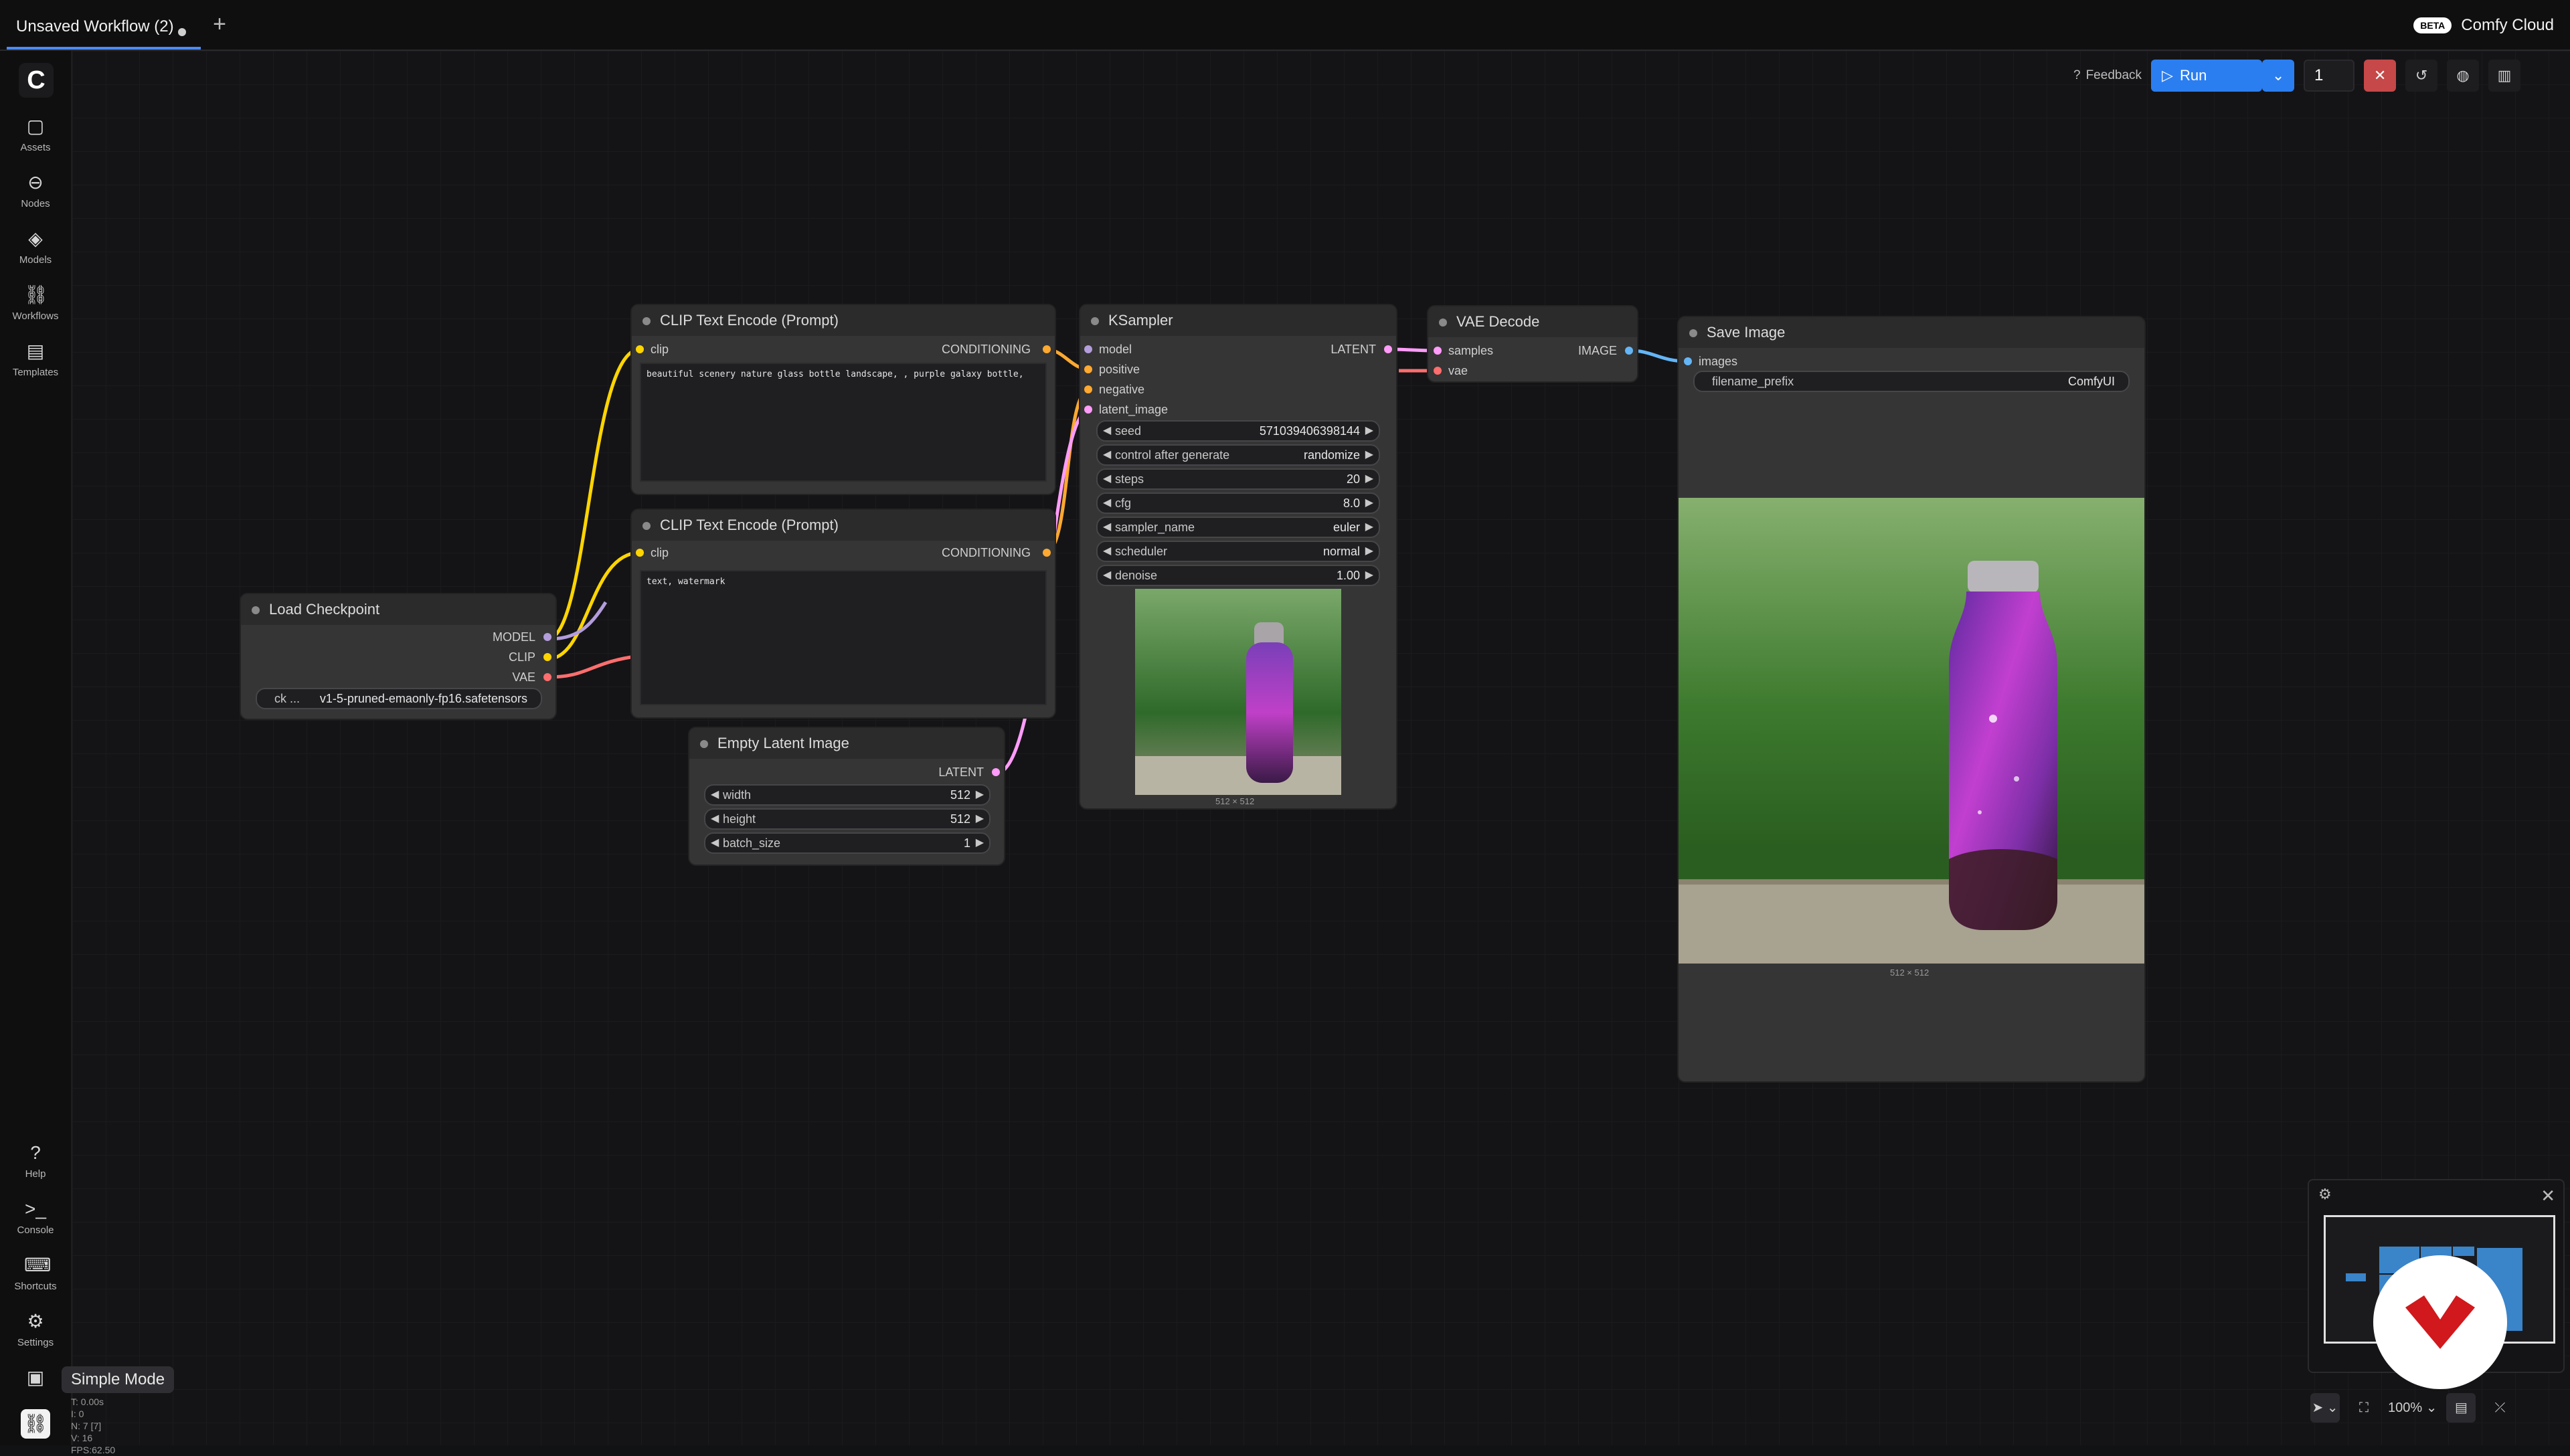  I want to click on output-size-caption: 512 × 512, so click(1910, 973).